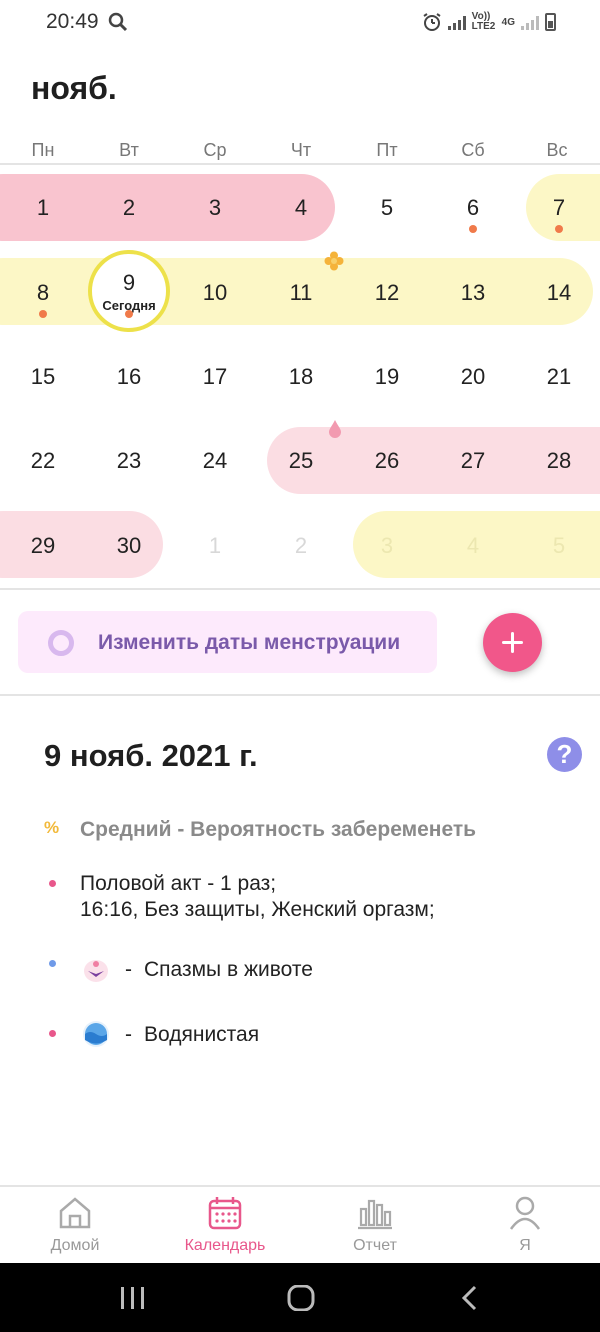 The width and height of the screenshot is (600, 1332). I want to click on calendar-icon, so click(225, 1213).